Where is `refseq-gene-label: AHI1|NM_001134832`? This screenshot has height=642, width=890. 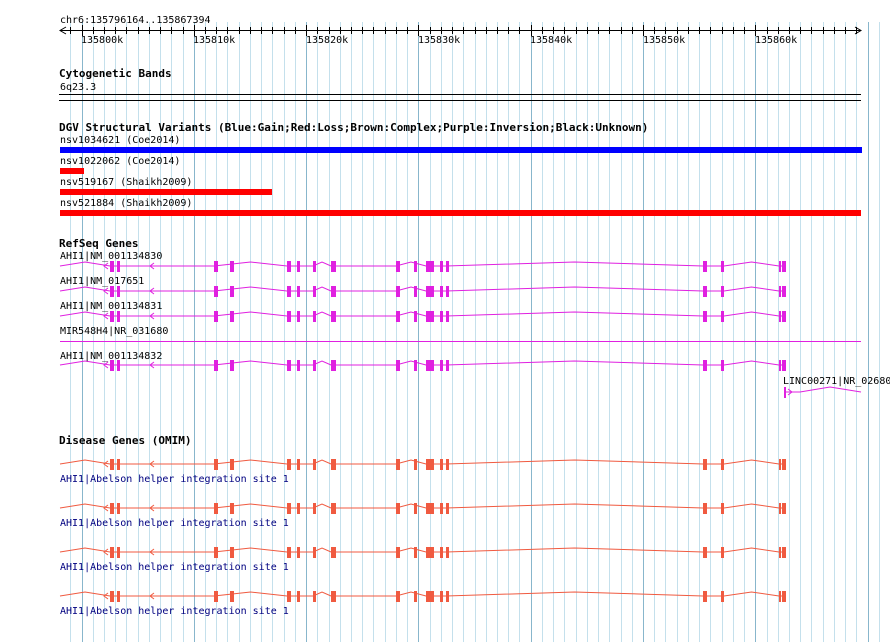 refseq-gene-label: AHI1|NM_001134832 is located at coordinates (111, 356).